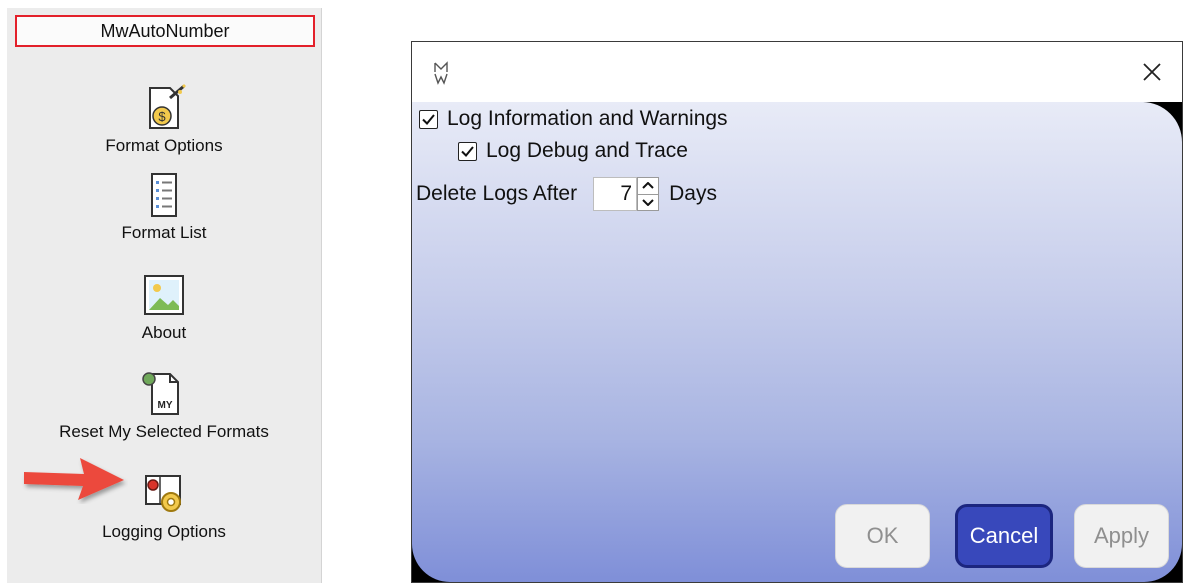 Image resolution: width=1183 pixels, height=583 pixels. I want to click on close-button, so click(1152, 72).